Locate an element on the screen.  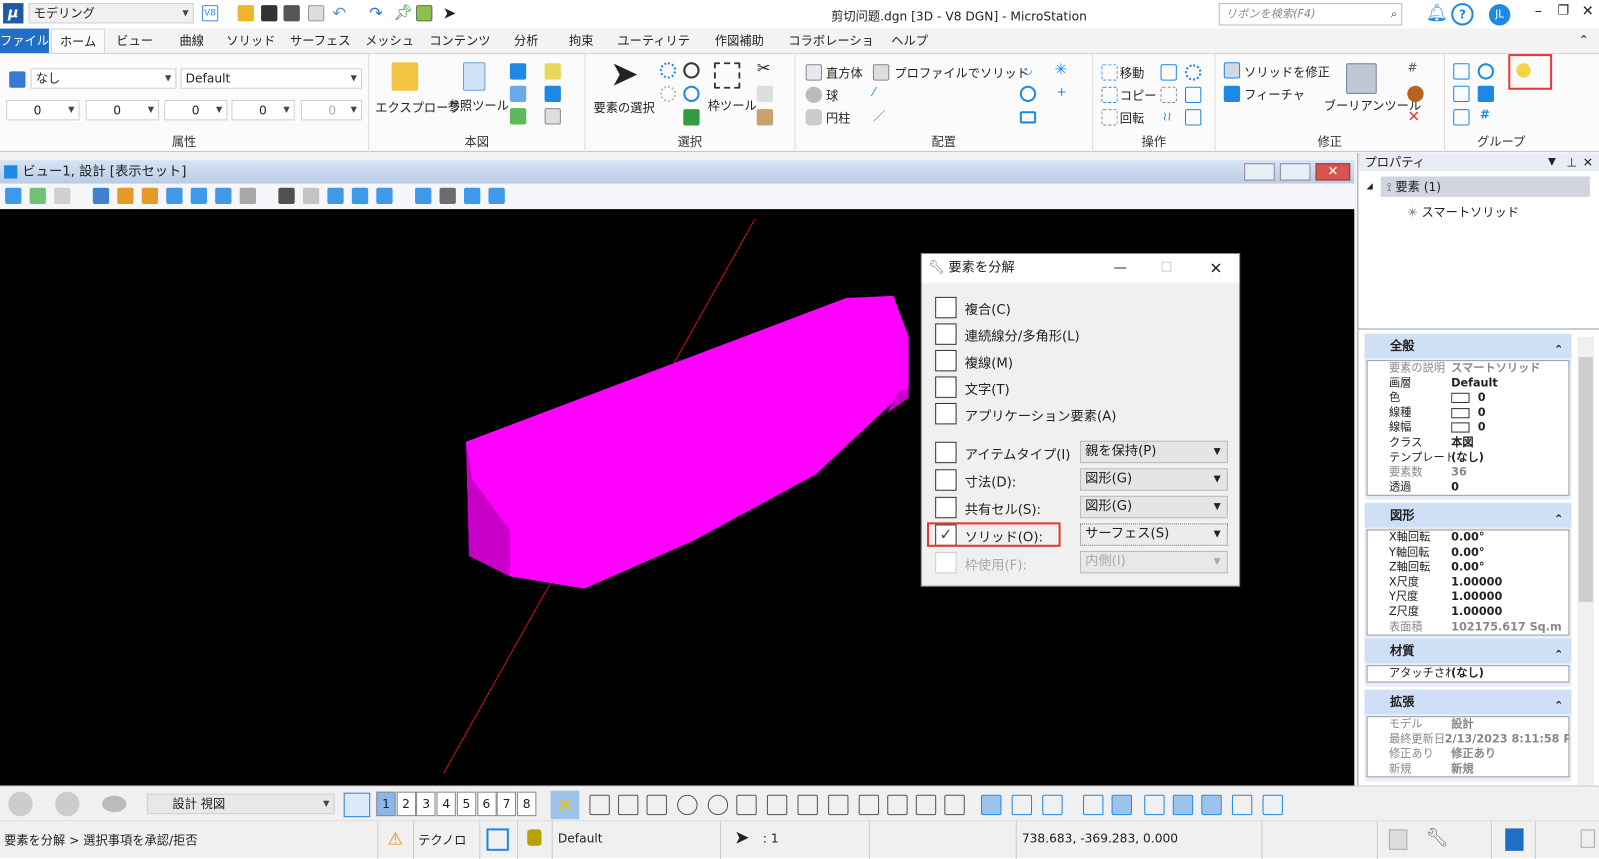
move-button: 移動 is located at coordinates (1132, 72).